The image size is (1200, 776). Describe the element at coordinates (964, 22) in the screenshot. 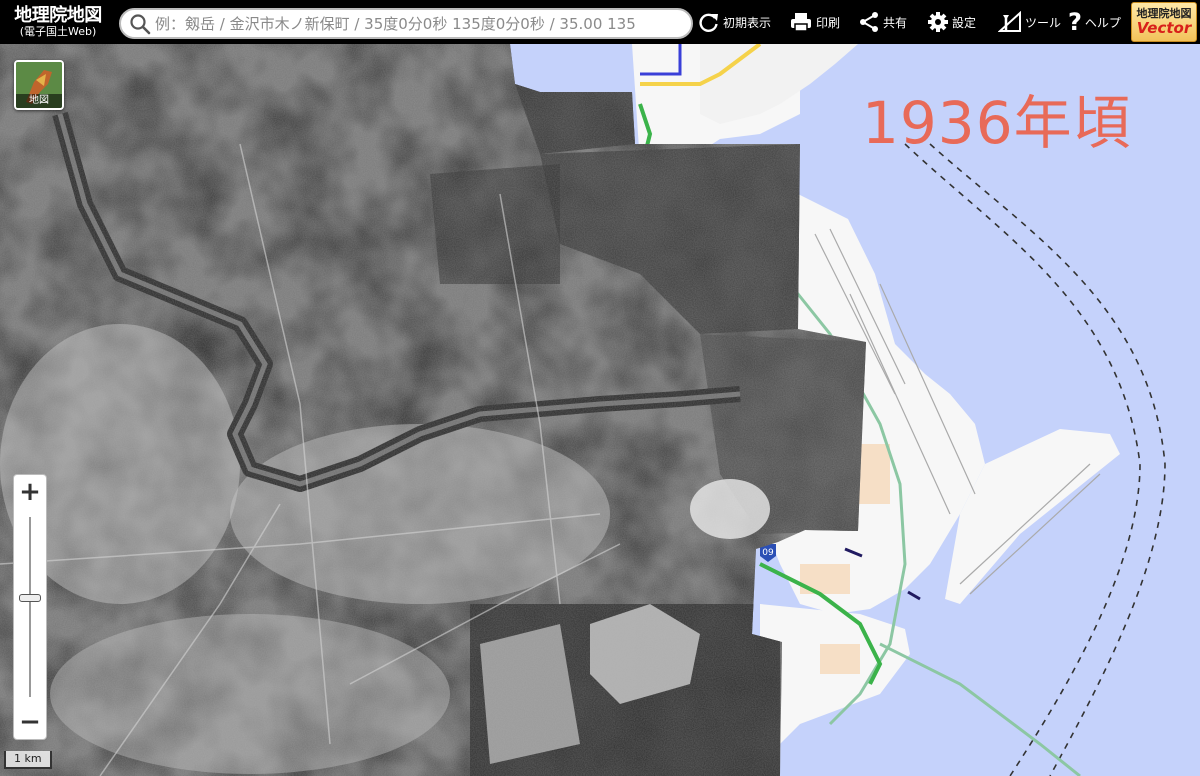

I see `settings-label: 設定` at that location.